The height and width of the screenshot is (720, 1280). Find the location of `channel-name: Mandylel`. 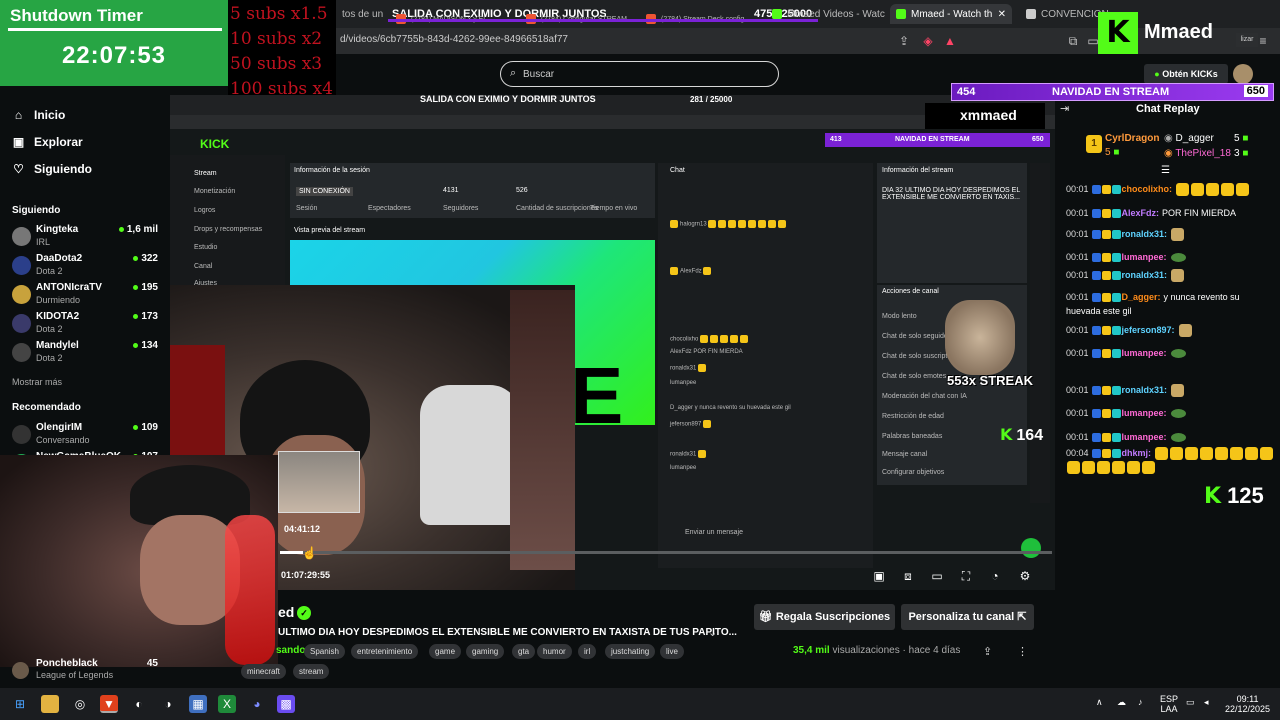

channel-name: Mandylel is located at coordinates (57, 345).